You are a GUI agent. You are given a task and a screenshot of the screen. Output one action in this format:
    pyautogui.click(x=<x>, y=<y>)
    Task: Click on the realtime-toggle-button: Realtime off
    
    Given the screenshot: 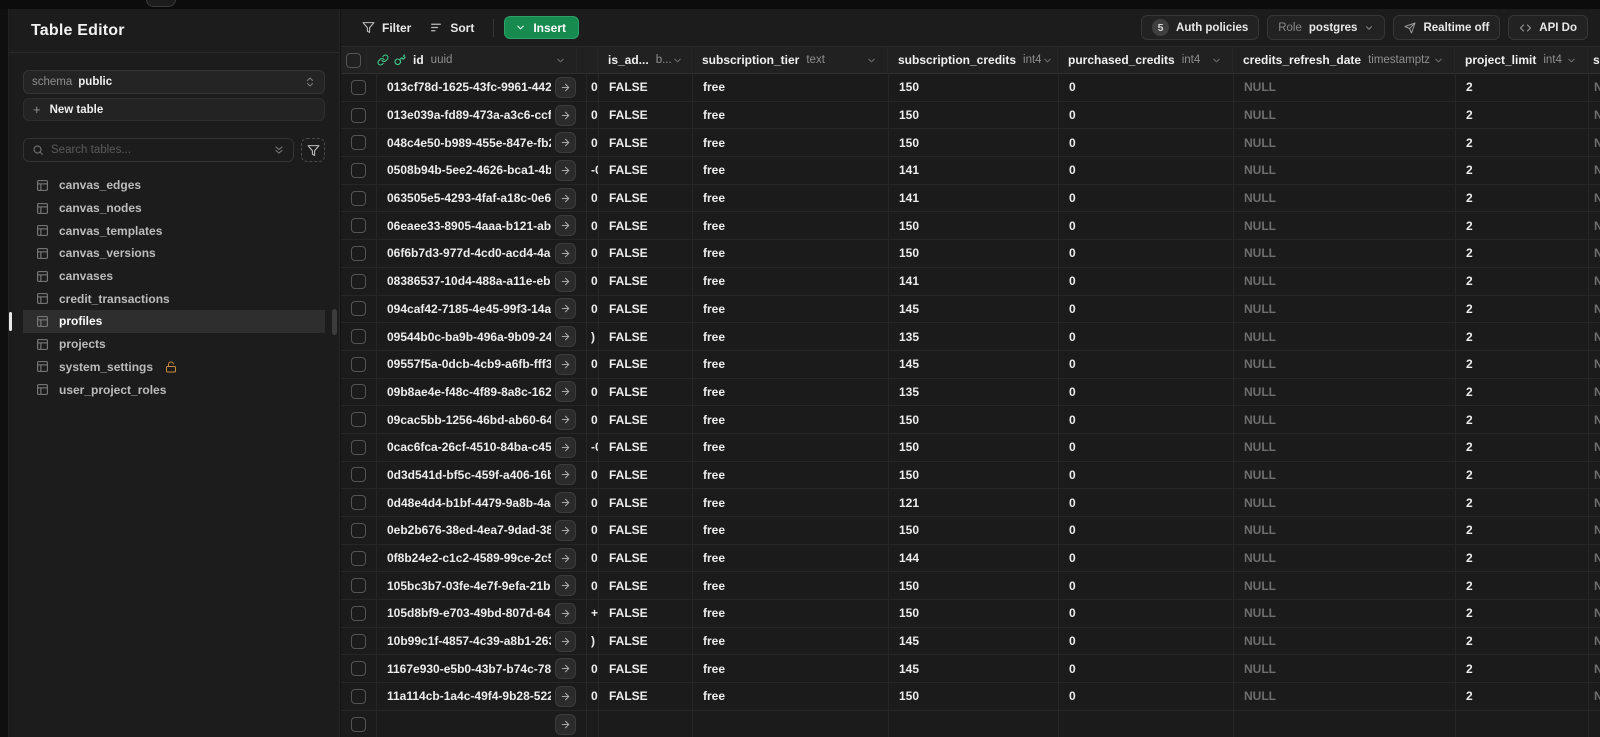 What is the action you would take?
    pyautogui.click(x=1447, y=27)
    